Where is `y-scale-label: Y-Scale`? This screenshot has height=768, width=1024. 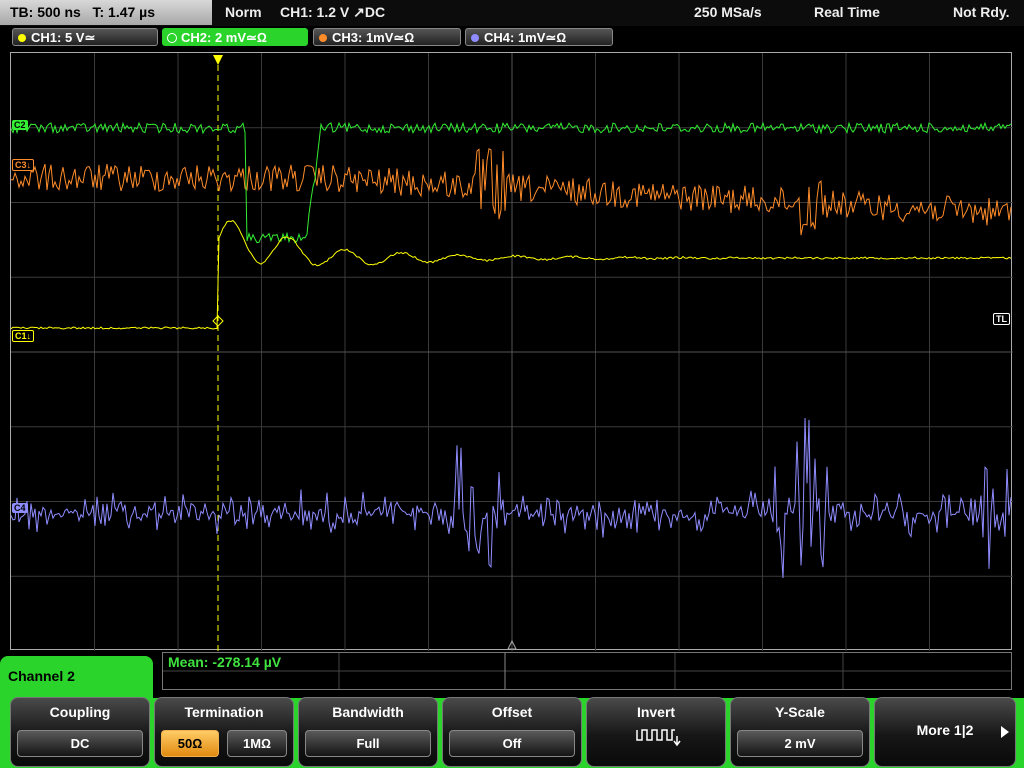 y-scale-label: Y-Scale is located at coordinates (800, 712).